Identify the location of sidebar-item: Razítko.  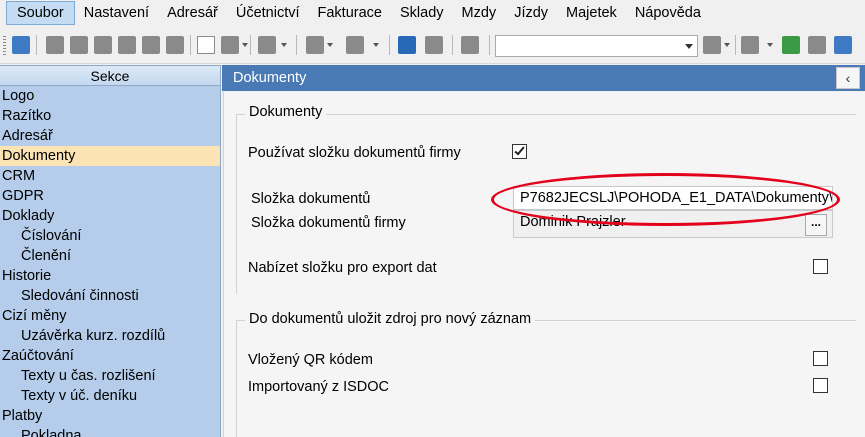
(110, 116).